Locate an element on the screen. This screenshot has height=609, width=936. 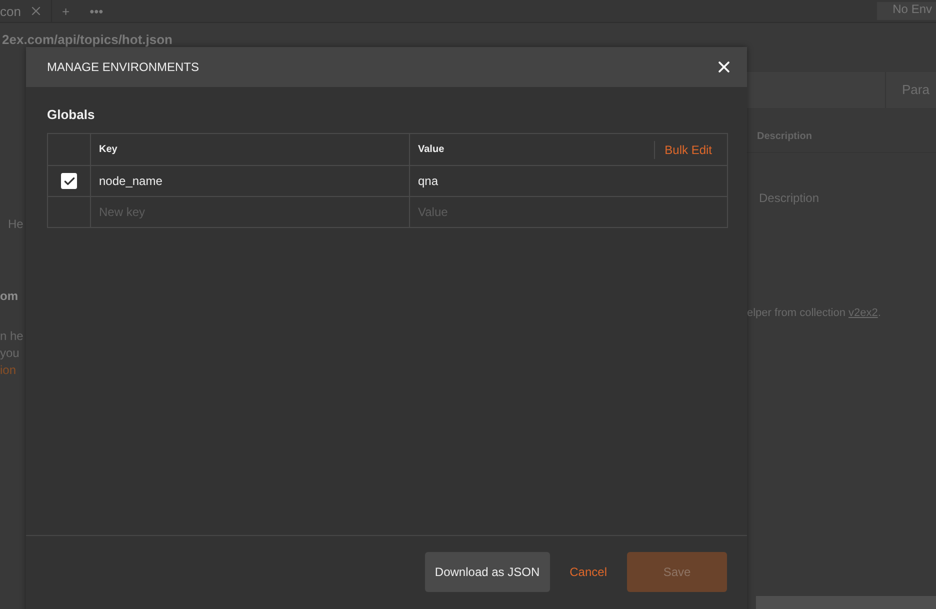
section-title: Globals is located at coordinates (71, 114).